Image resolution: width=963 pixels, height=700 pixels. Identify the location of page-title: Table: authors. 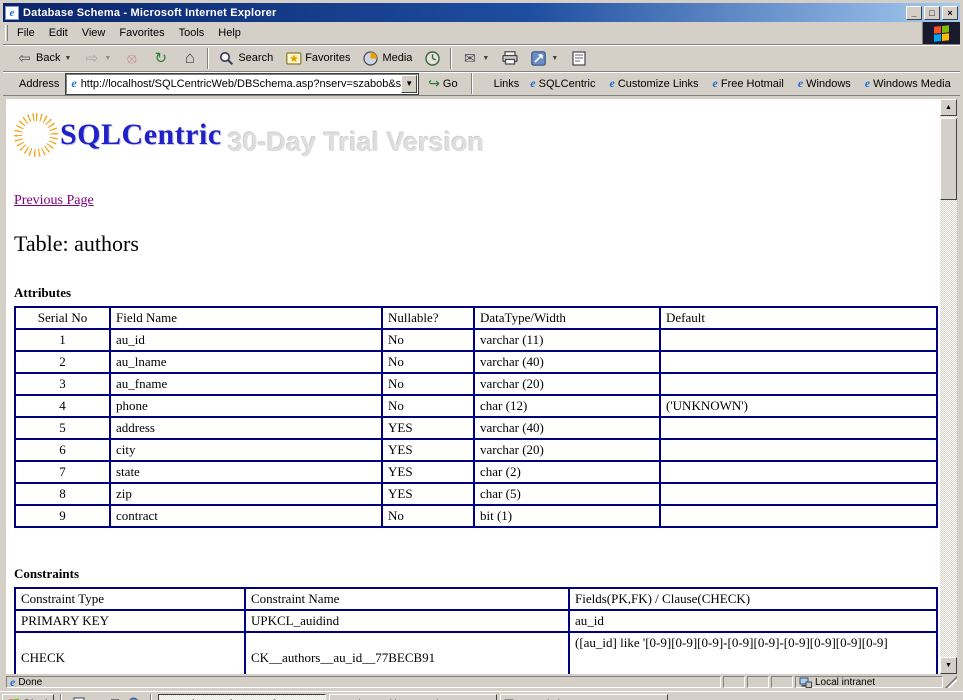
(76, 243).